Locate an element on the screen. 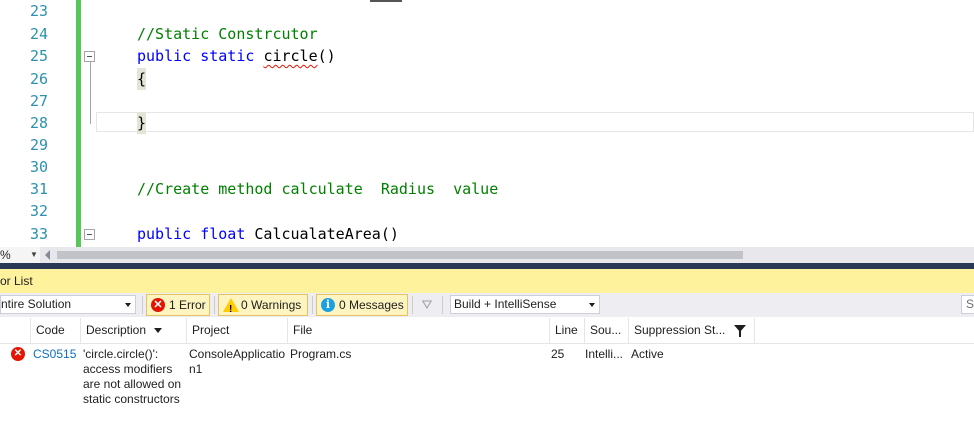  code-line: 24 //Static Constrcutor is located at coordinates (487, 34).